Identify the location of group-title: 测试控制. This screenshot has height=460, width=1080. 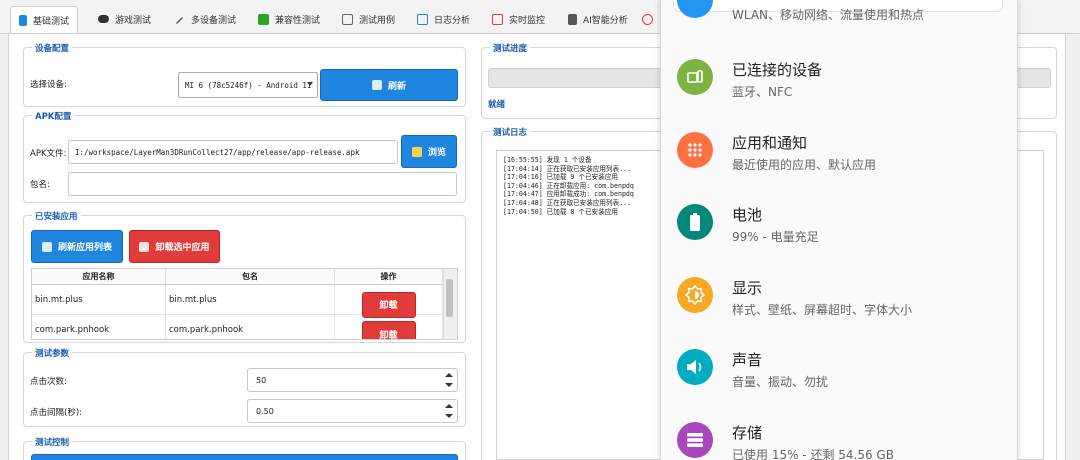
(52, 442).